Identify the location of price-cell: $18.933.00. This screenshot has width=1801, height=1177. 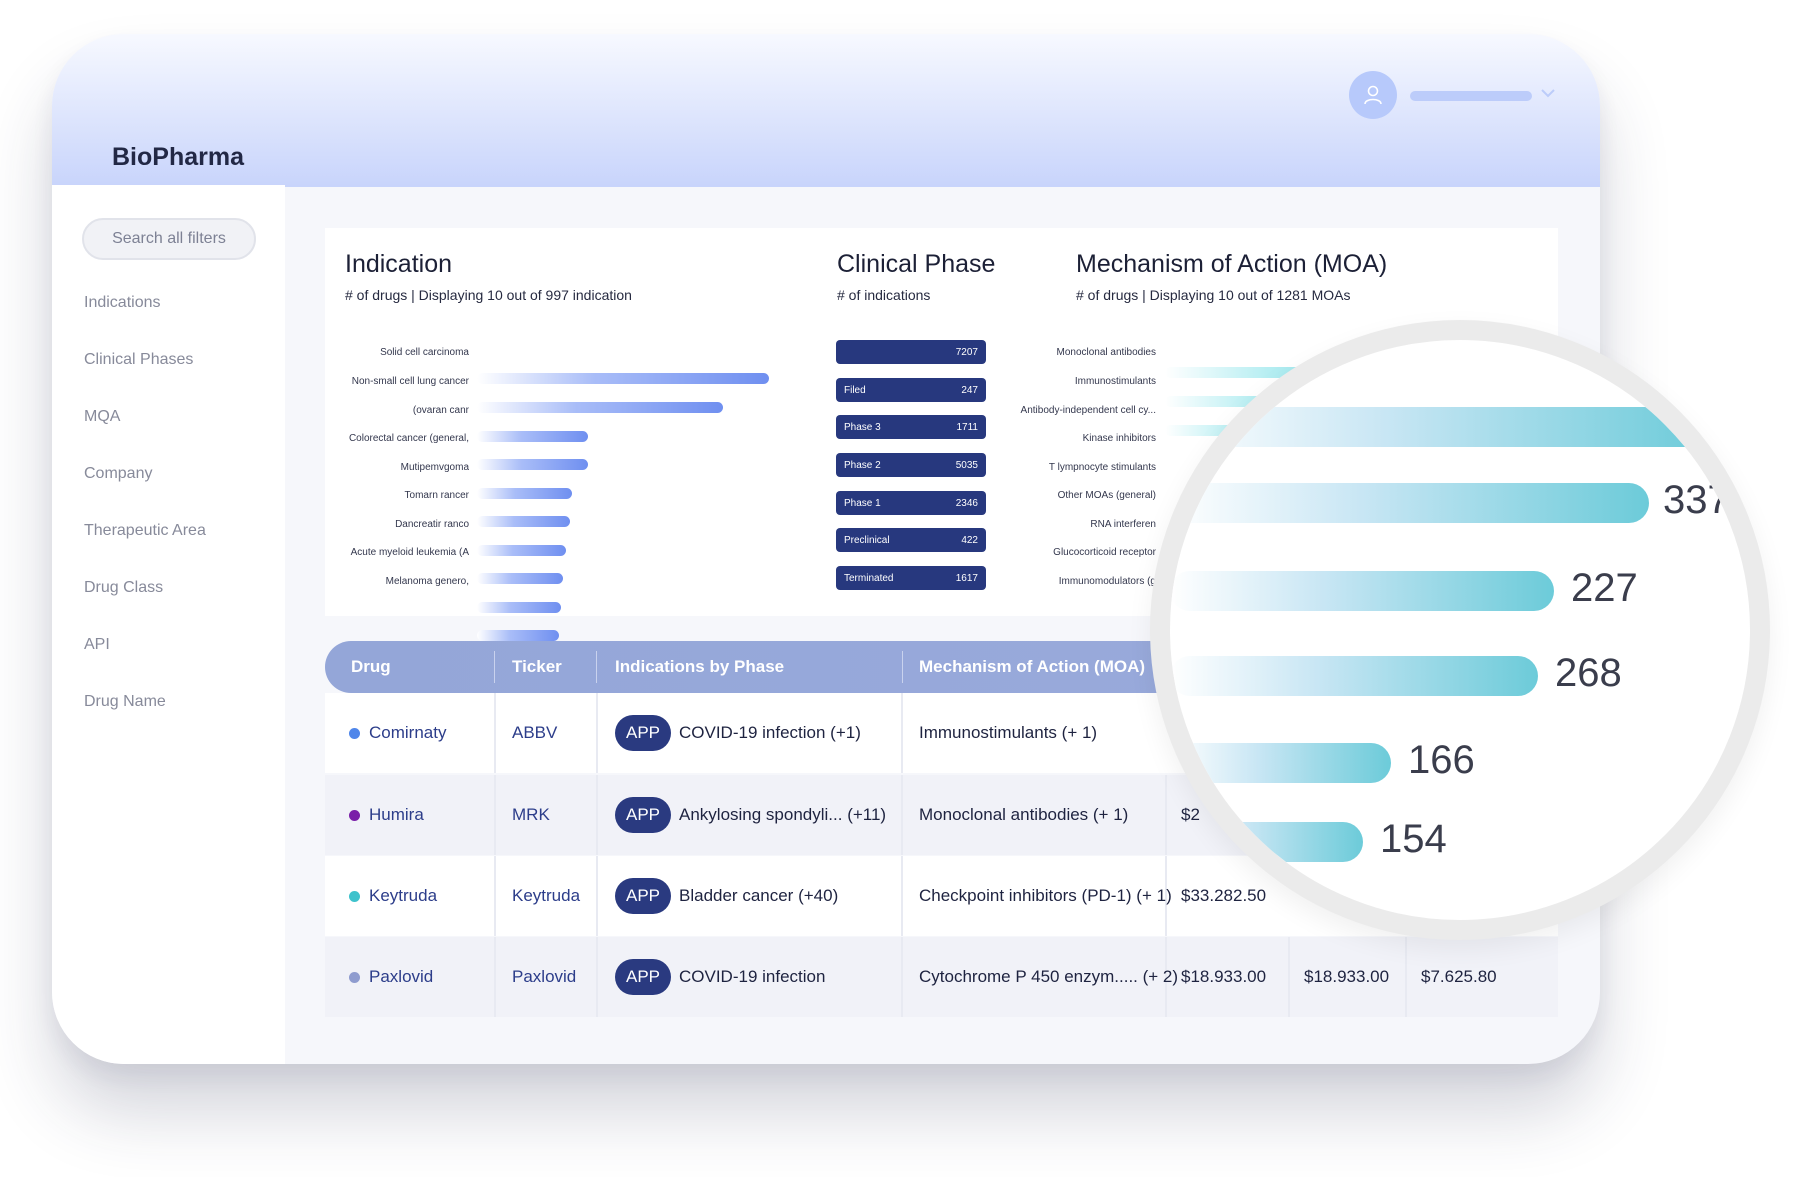
(1224, 976).